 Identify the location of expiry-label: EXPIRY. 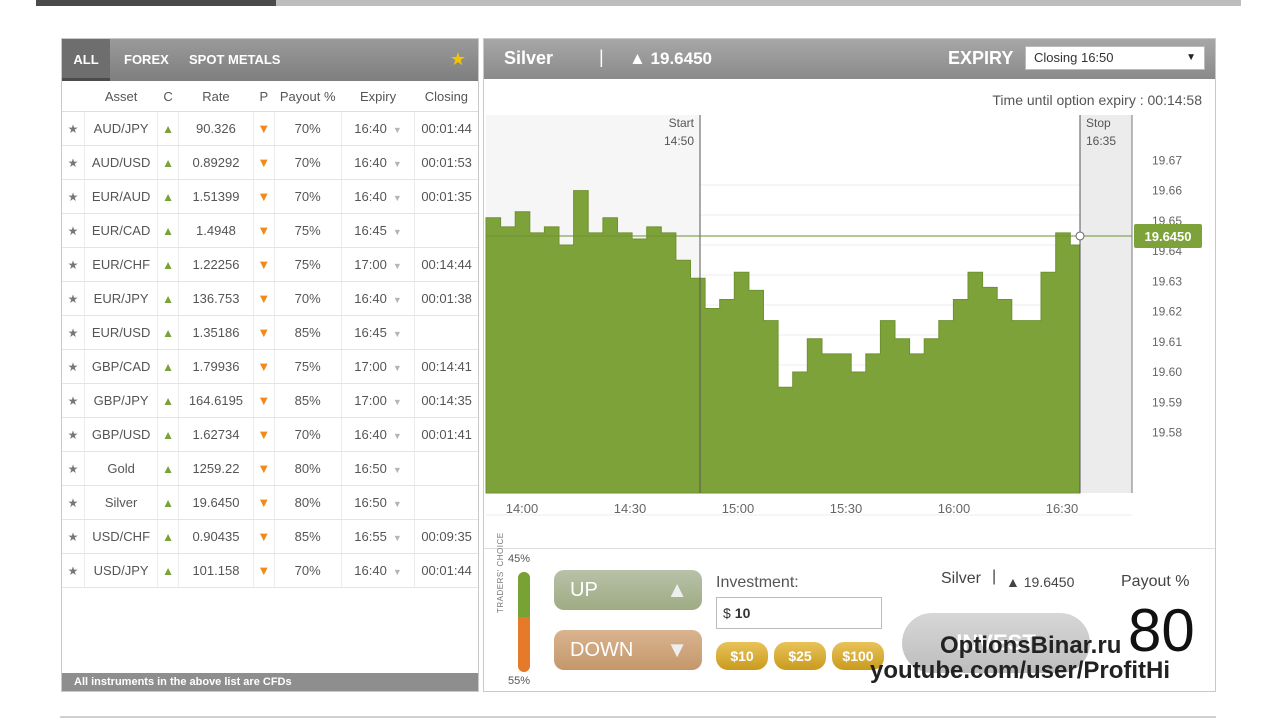
(981, 58).